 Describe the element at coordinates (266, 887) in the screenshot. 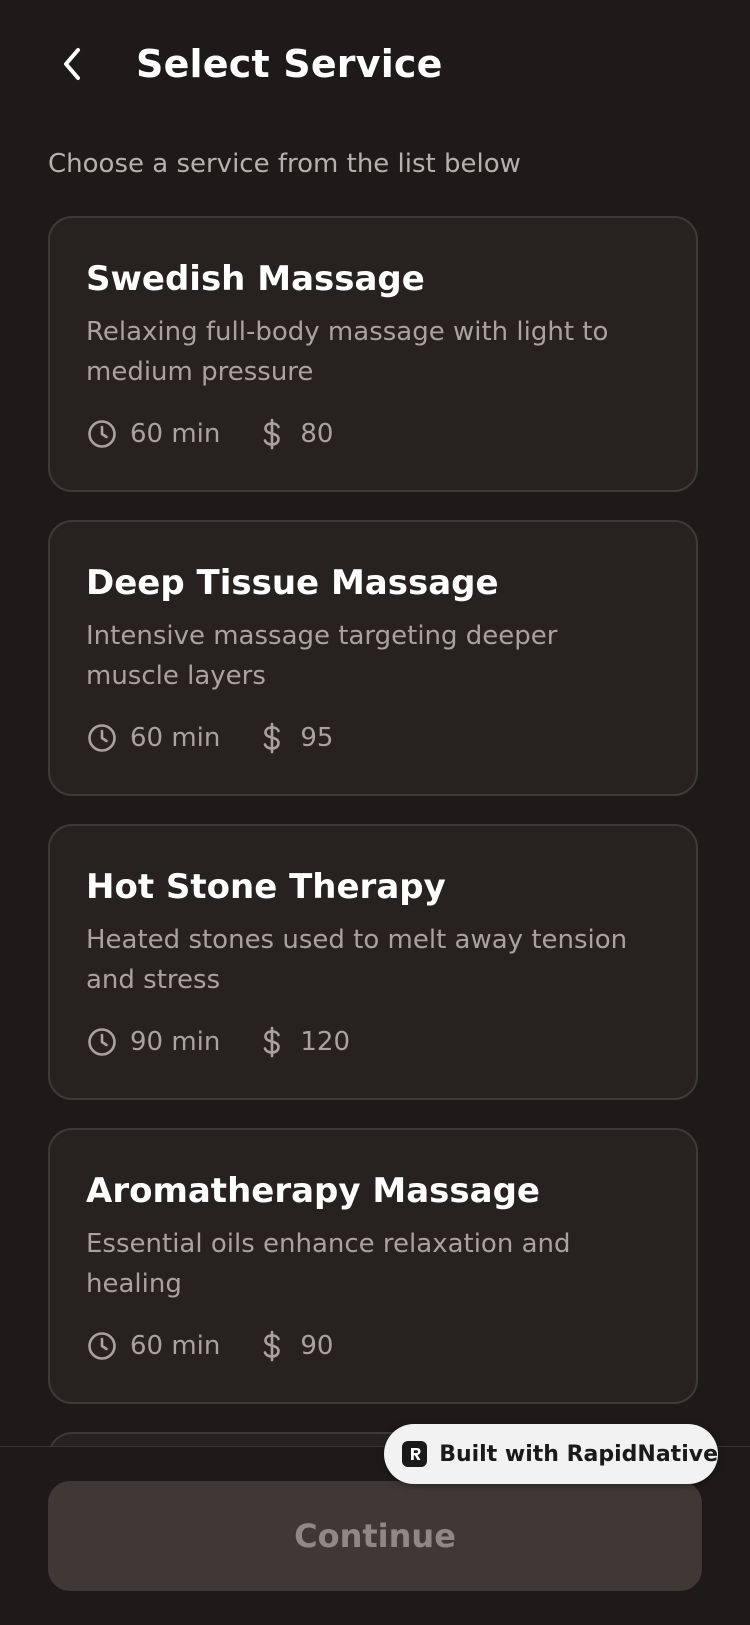

I see `service-name: Hot Stone Therapy` at that location.